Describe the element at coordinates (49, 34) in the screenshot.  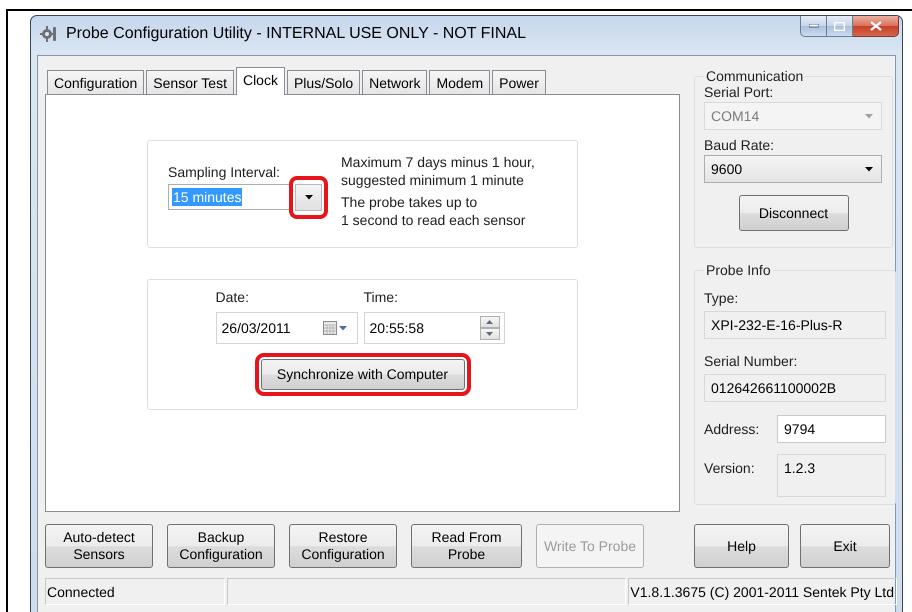
I see `app-icon` at that location.